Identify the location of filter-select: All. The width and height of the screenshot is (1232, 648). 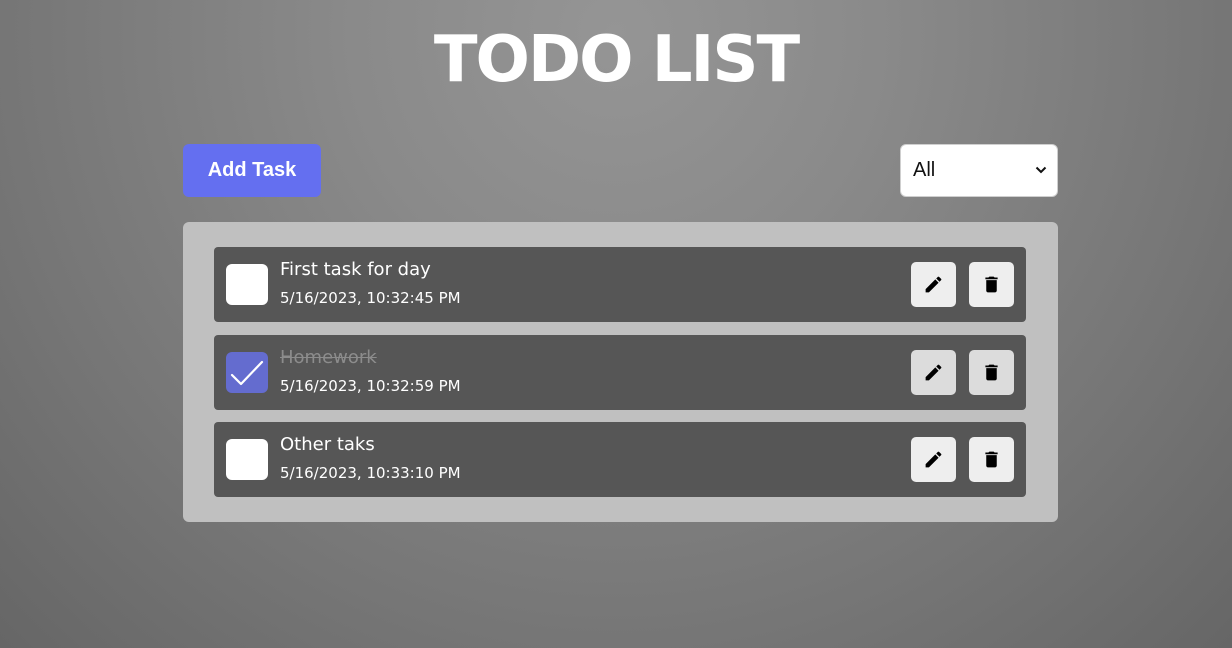
(979, 170).